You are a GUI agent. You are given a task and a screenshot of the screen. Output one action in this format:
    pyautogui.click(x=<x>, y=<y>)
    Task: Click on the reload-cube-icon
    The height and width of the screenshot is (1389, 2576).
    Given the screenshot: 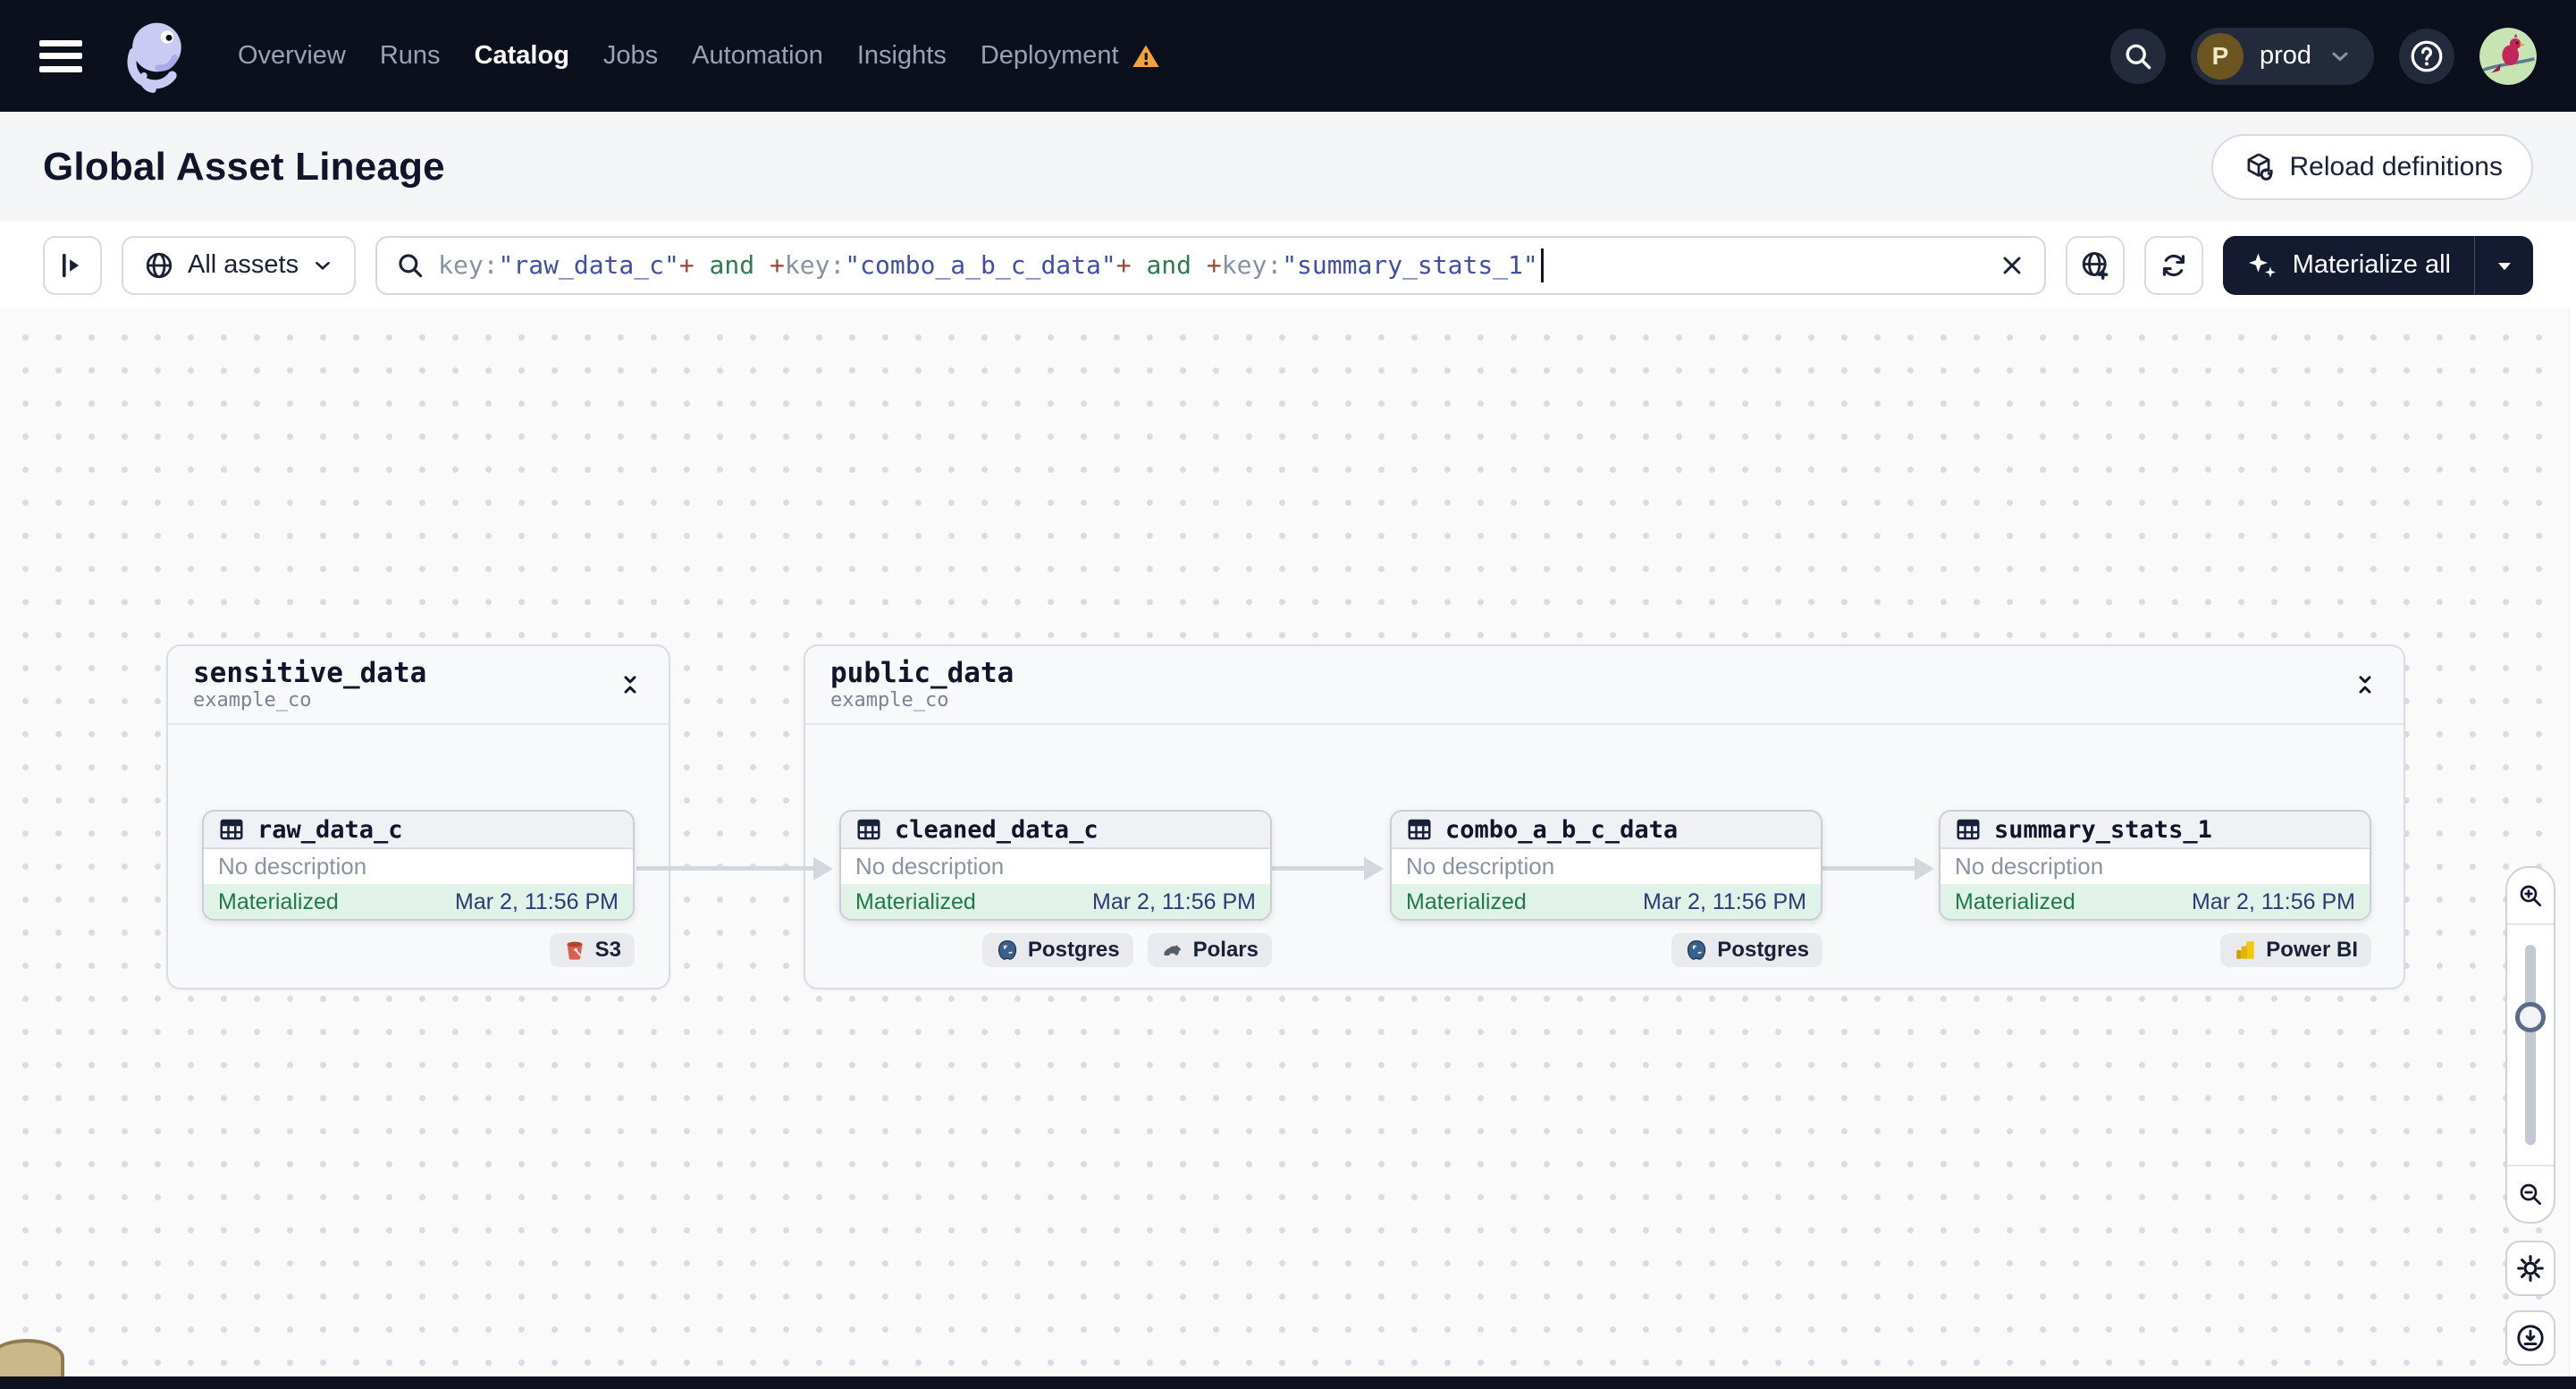 What is the action you would take?
    pyautogui.click(x=2259, y=167)
    